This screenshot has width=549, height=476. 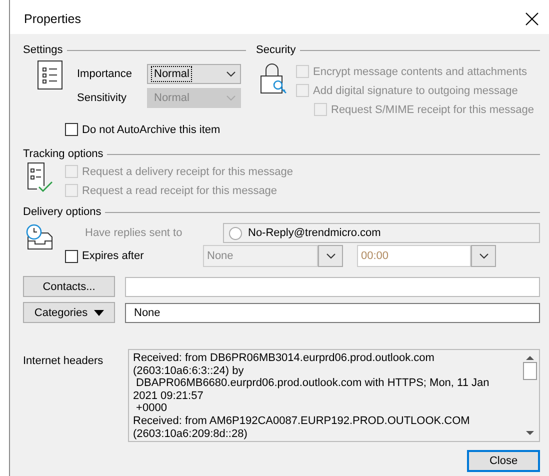 I want to click on checkbox-label: Request a delivery receipt for this message, so click(x=187, y=172).